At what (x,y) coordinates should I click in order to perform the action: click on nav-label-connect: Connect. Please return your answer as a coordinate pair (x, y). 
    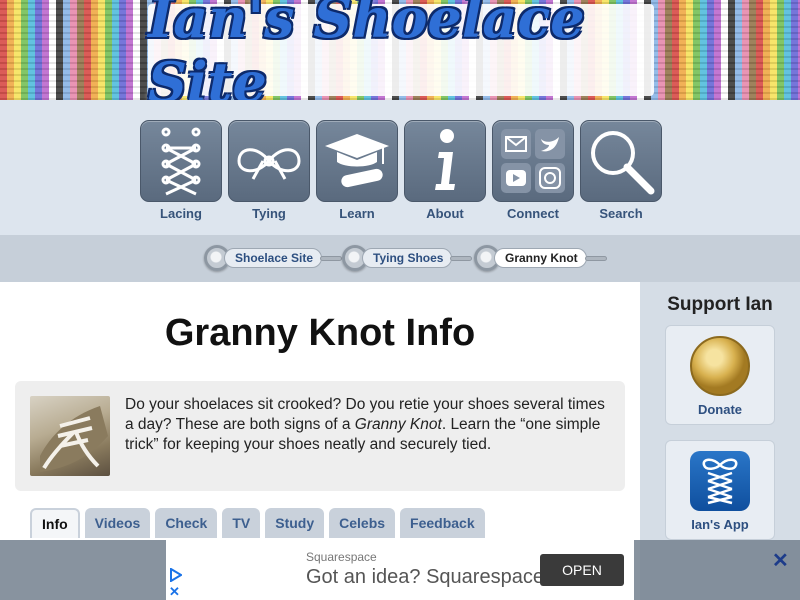
    Looking at the image, I should click on (533, 213).